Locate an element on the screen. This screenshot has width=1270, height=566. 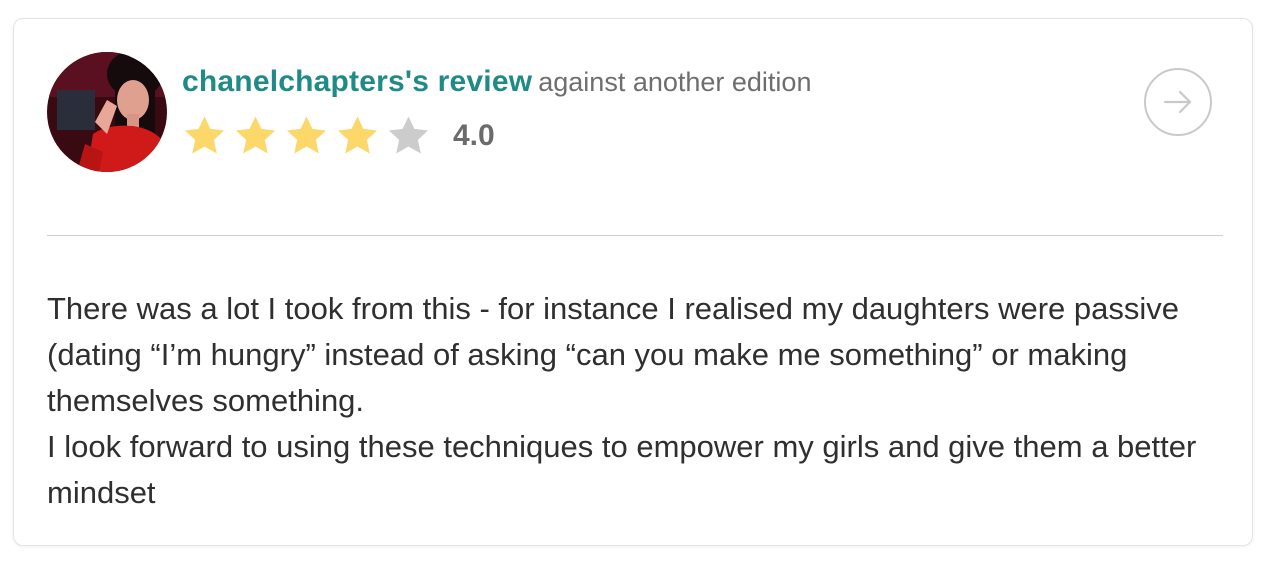
edition-note: against another edition is located at coordinates (675, 82).